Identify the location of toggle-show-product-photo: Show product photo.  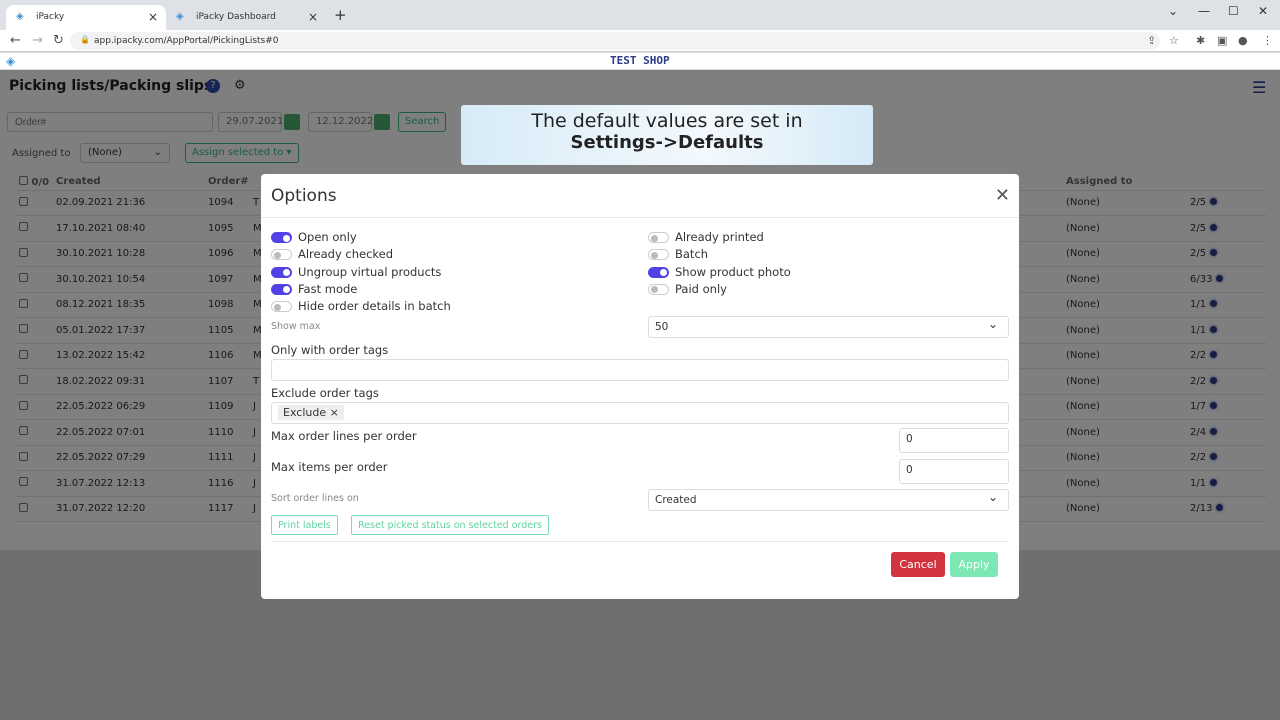
(719, 272).